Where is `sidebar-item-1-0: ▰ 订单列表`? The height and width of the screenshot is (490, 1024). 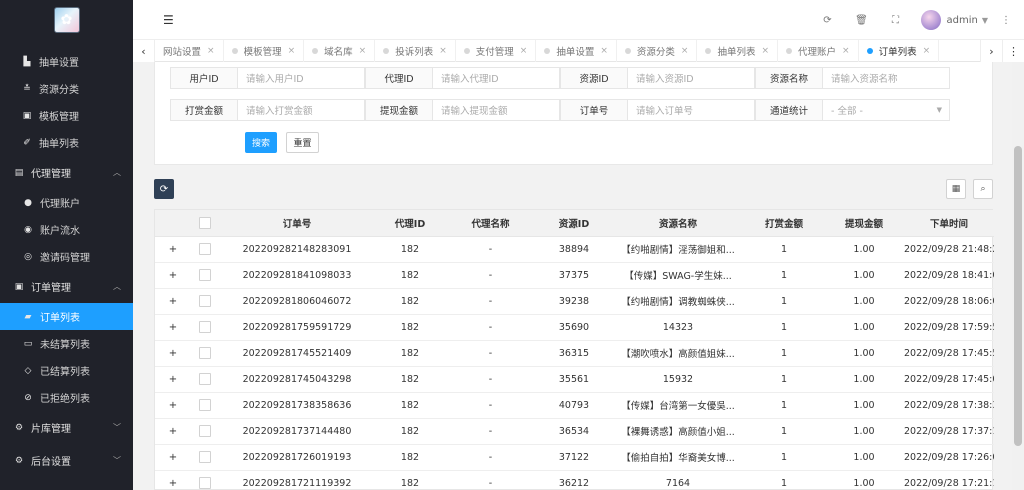
sidebar-item-1-0: ▰ 订单列表 is located at coordinates (66, 316).